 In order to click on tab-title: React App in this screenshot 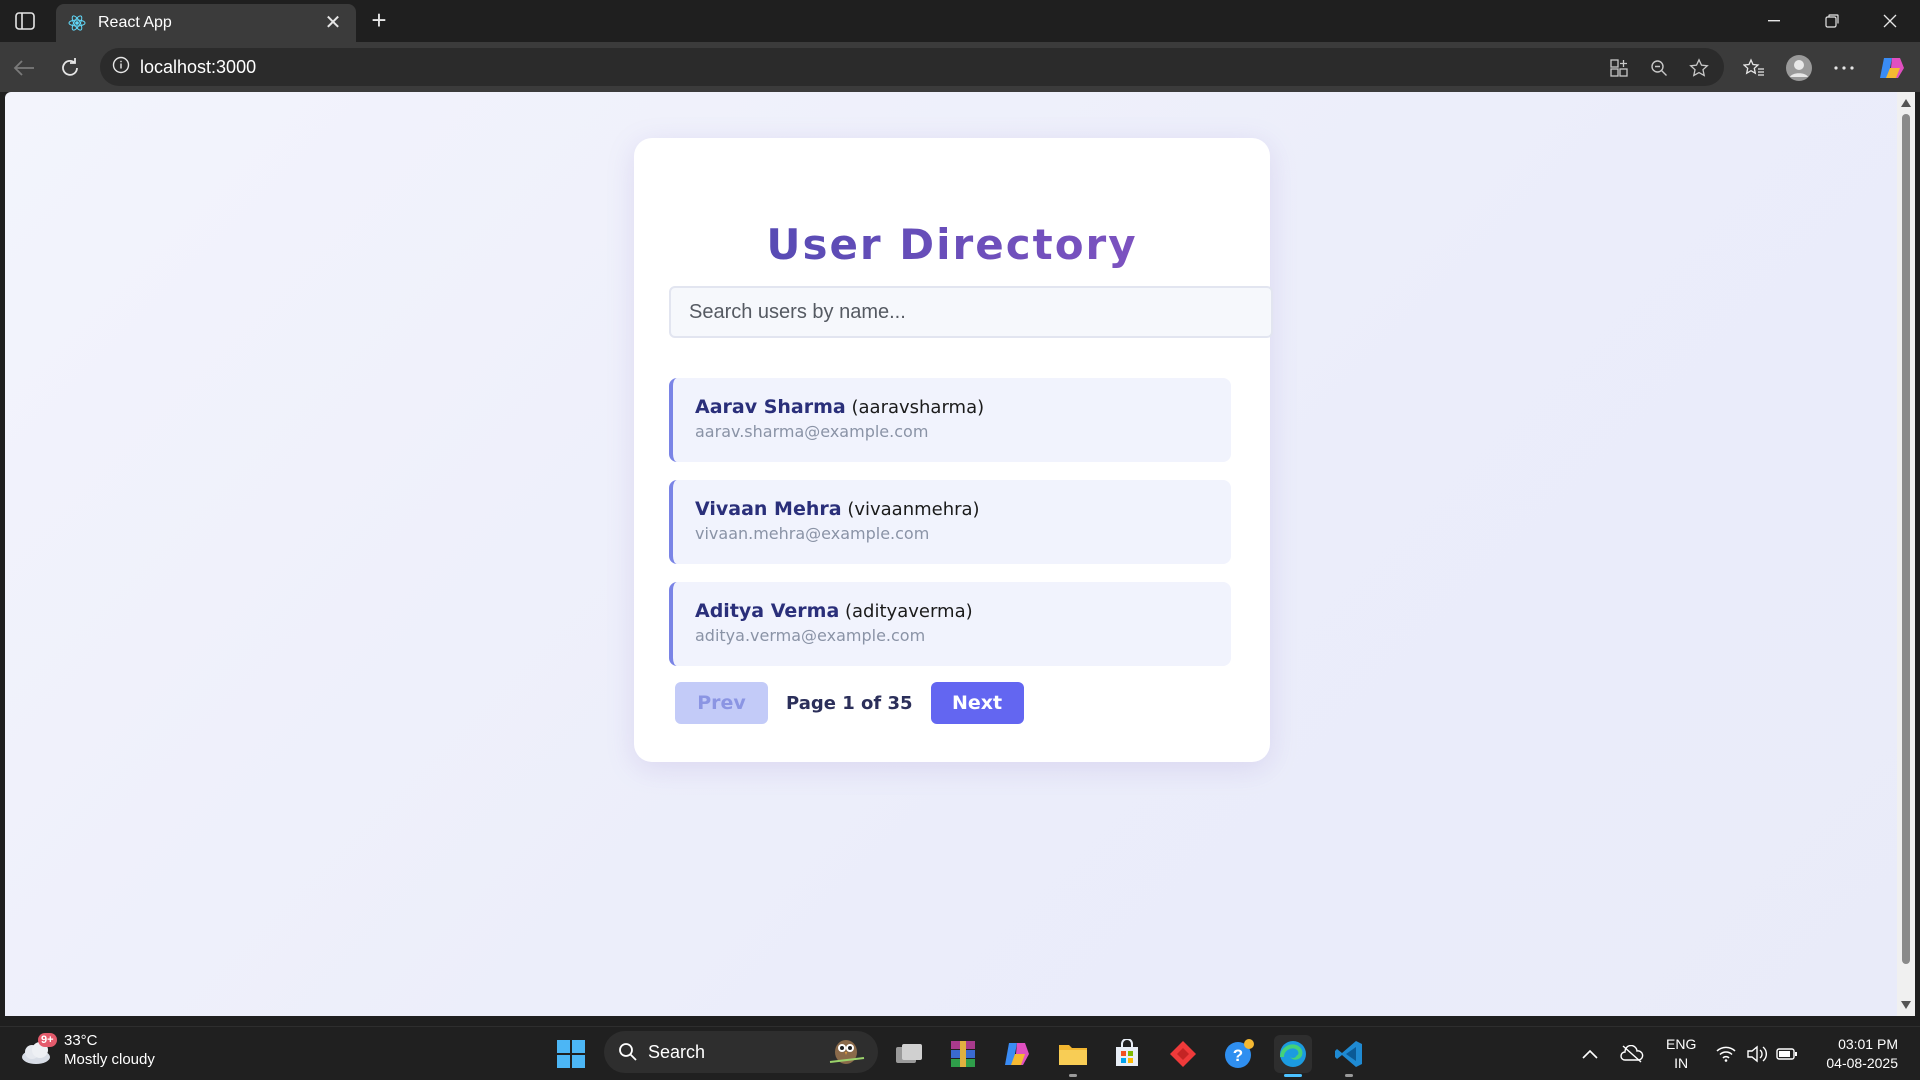, I will do `click(135, 22)`.